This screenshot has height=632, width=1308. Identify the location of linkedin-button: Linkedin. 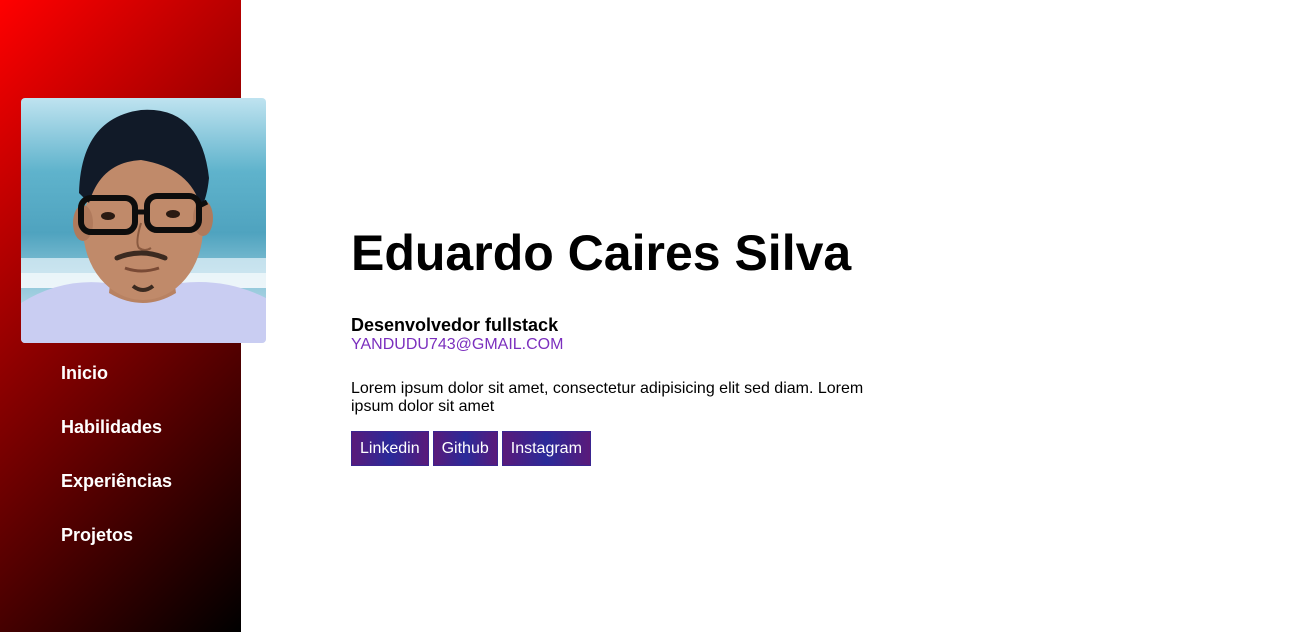
(390, 448).